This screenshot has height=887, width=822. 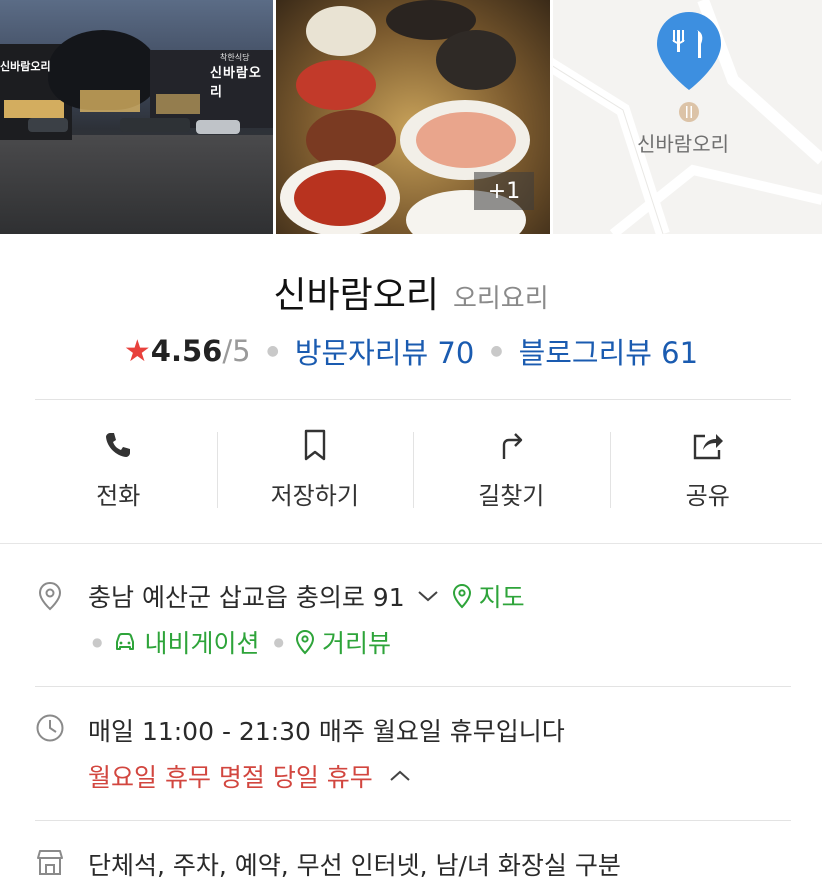 I want to click on streetview-link: 거리뷰, so click(x=356, y=642).